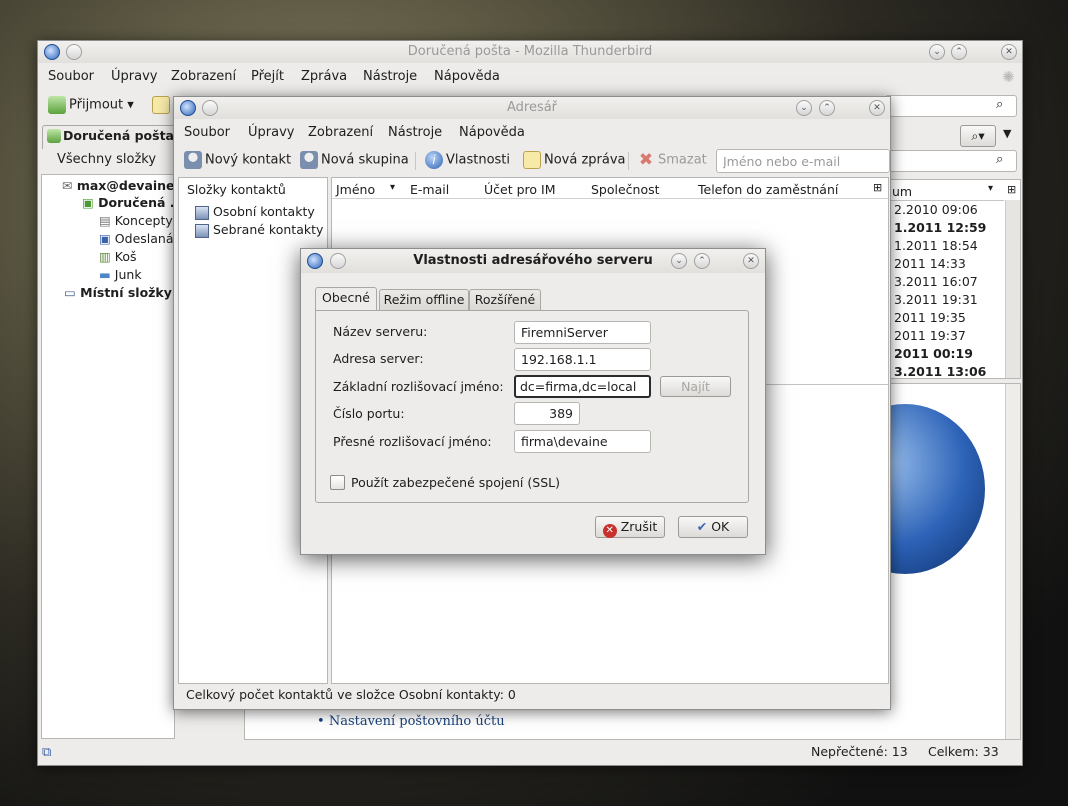 The width and height of the screenshot is (1068, 806). What do you see at coordinates (940, 227) in the screenshot?
I see `message-date: 1.2011 12:59` at bounding box center [940, 227].